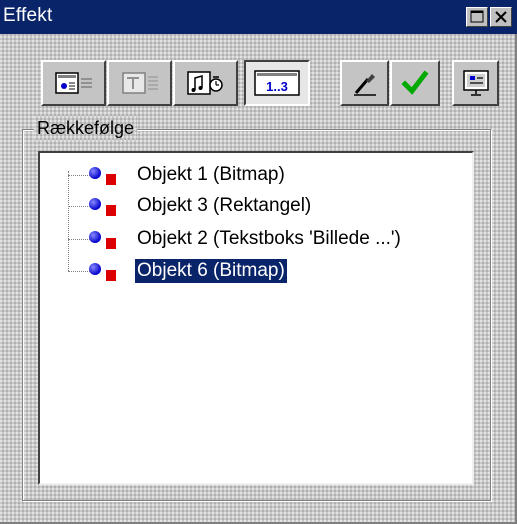 The width and height of the screenshot is (517, 524). Describe the element at coordinates (211, 174) in the screenshot. I see `list-item-label: Objekt 1 (Bitmap)` at that location.